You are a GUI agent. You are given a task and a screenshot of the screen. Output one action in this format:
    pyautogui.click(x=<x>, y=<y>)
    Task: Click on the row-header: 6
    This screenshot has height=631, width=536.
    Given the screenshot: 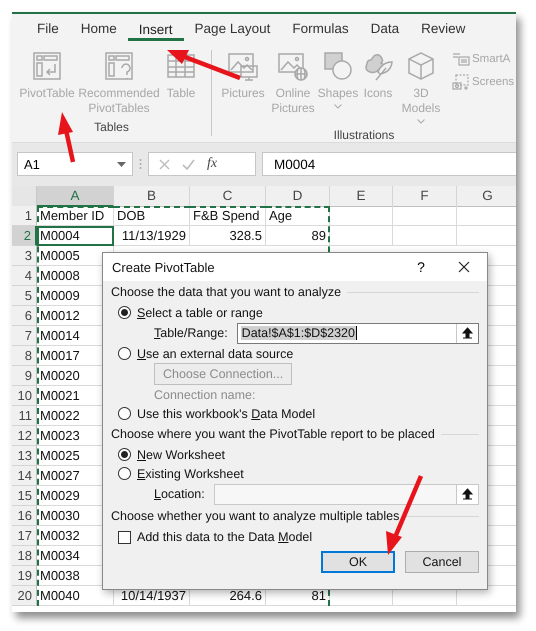 What is the action you would take?
    pyautogui.click(x=24, y=316)
    